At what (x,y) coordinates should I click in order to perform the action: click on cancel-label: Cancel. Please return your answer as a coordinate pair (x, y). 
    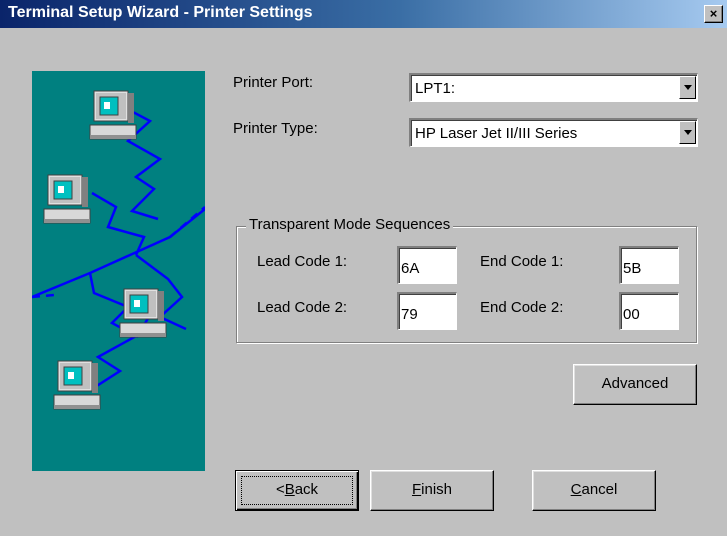
    Looking at the image, I should click on (594, 489).